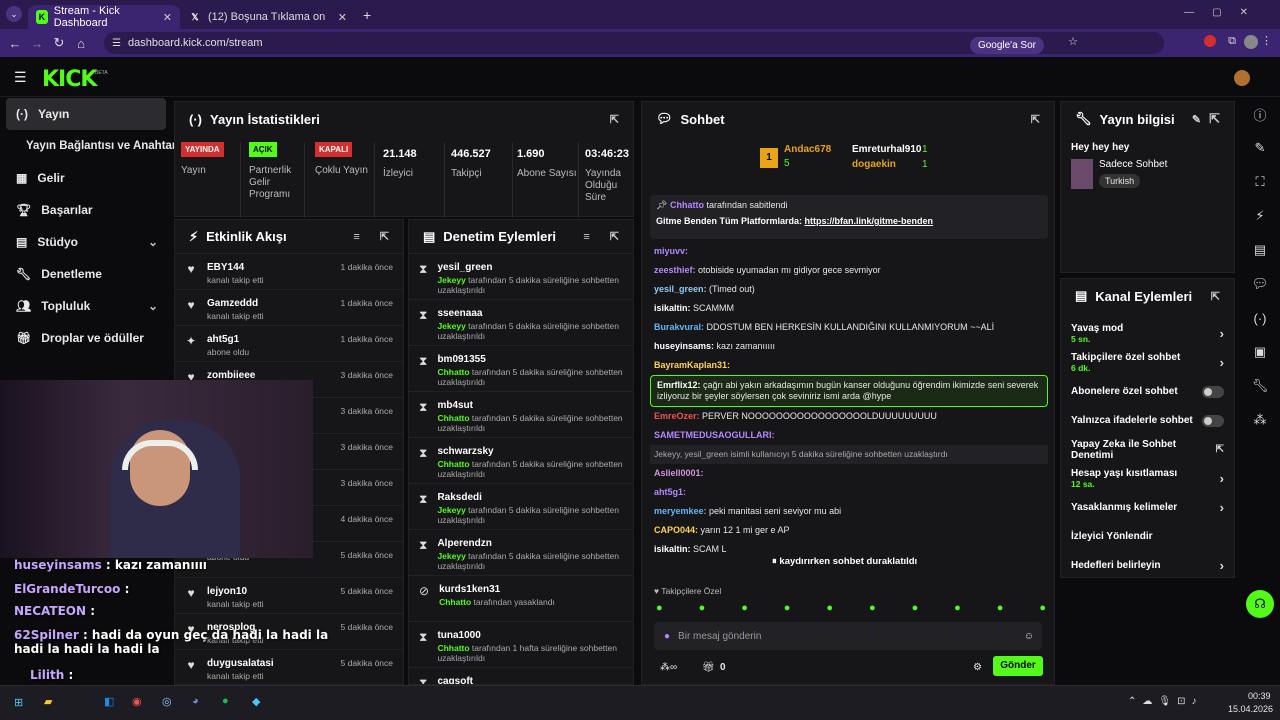 This screenshot has height=720, width=1280. Describe the element at coordinates (532, 680) in the screenshot. I see `moderation-user: cagsoft` at that location.